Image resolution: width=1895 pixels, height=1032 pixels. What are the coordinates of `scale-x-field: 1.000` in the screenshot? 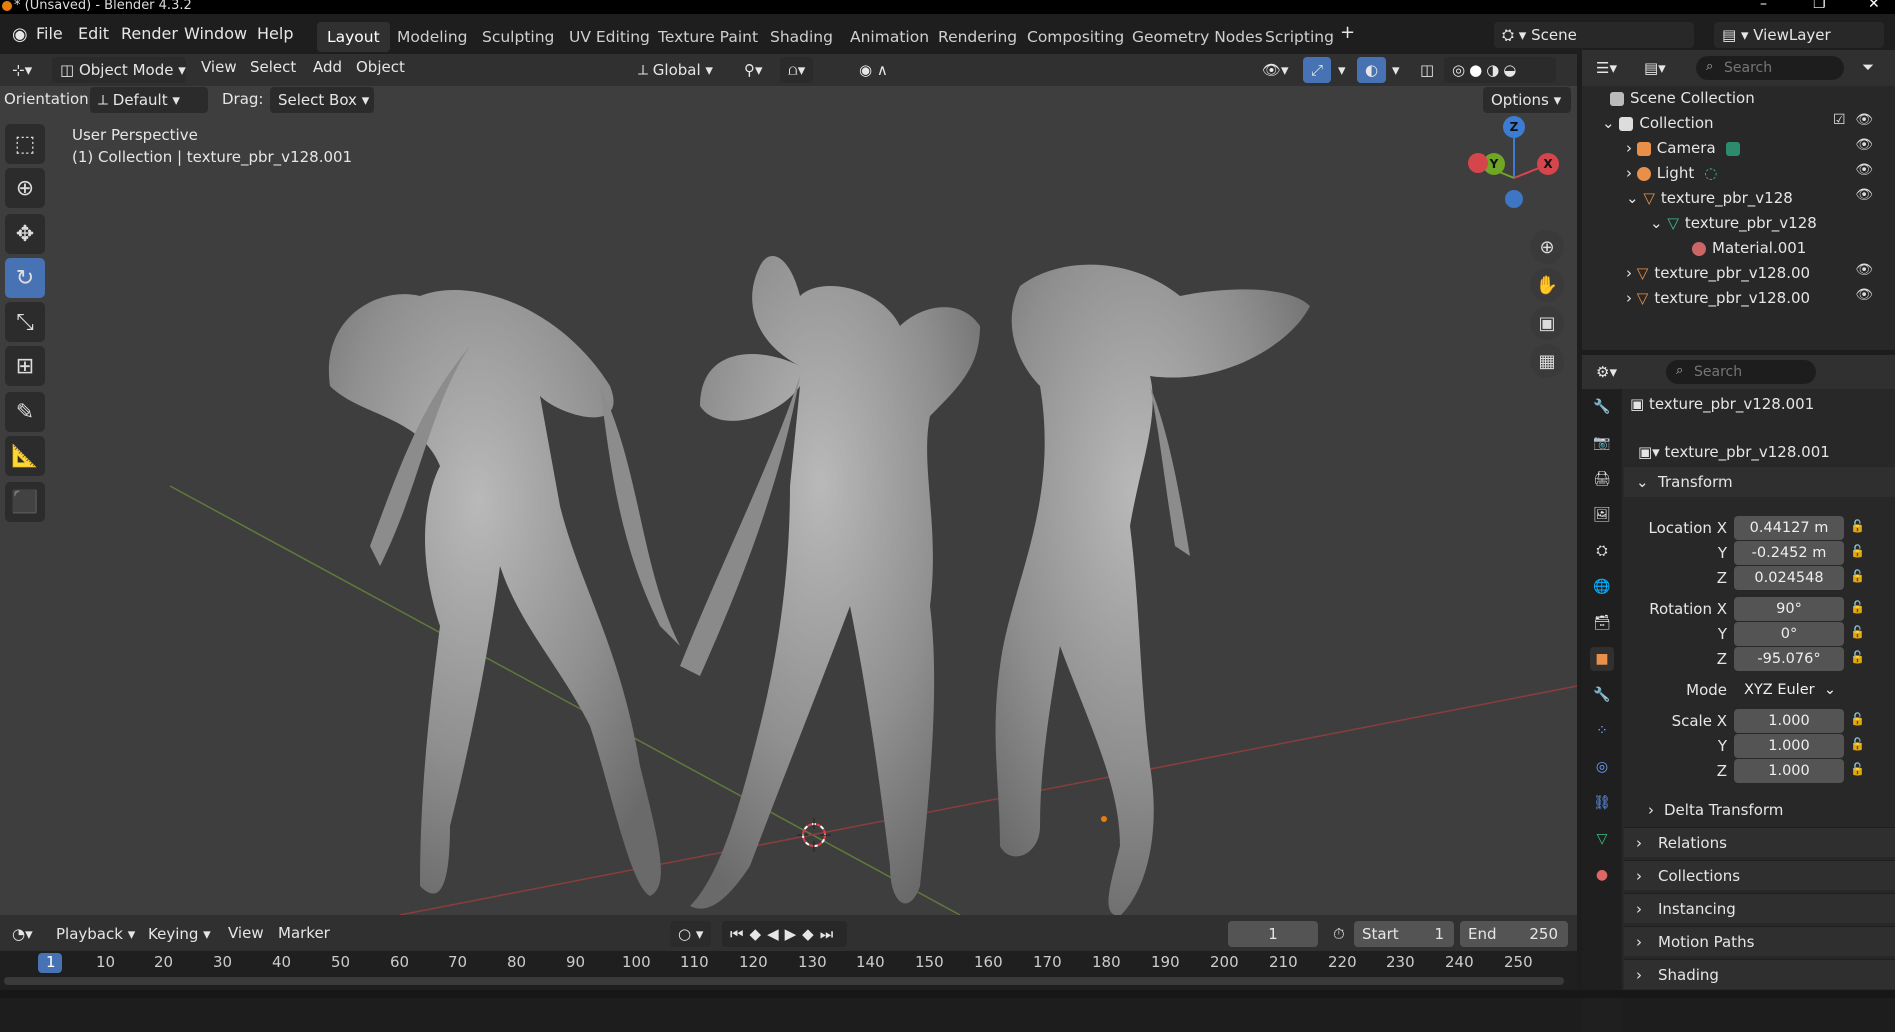 It's located at (1789, 721).